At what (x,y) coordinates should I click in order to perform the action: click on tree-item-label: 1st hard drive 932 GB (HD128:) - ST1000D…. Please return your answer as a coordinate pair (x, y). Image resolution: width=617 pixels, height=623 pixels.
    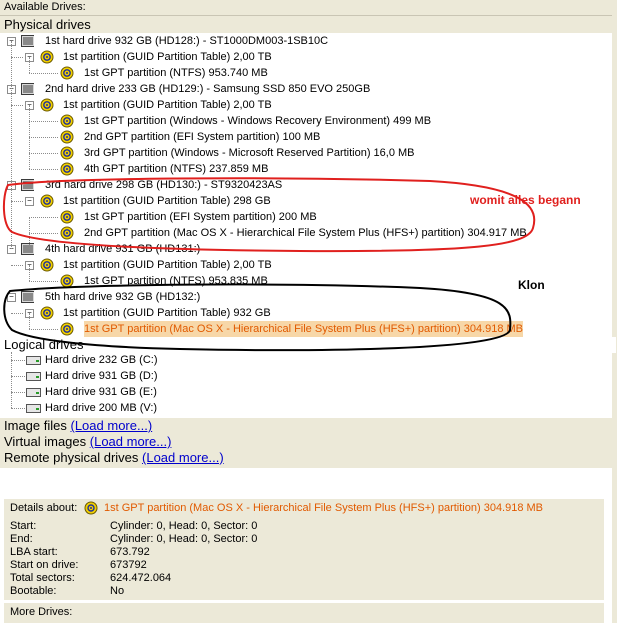
    Looking at the image, I should click on (187, 41).